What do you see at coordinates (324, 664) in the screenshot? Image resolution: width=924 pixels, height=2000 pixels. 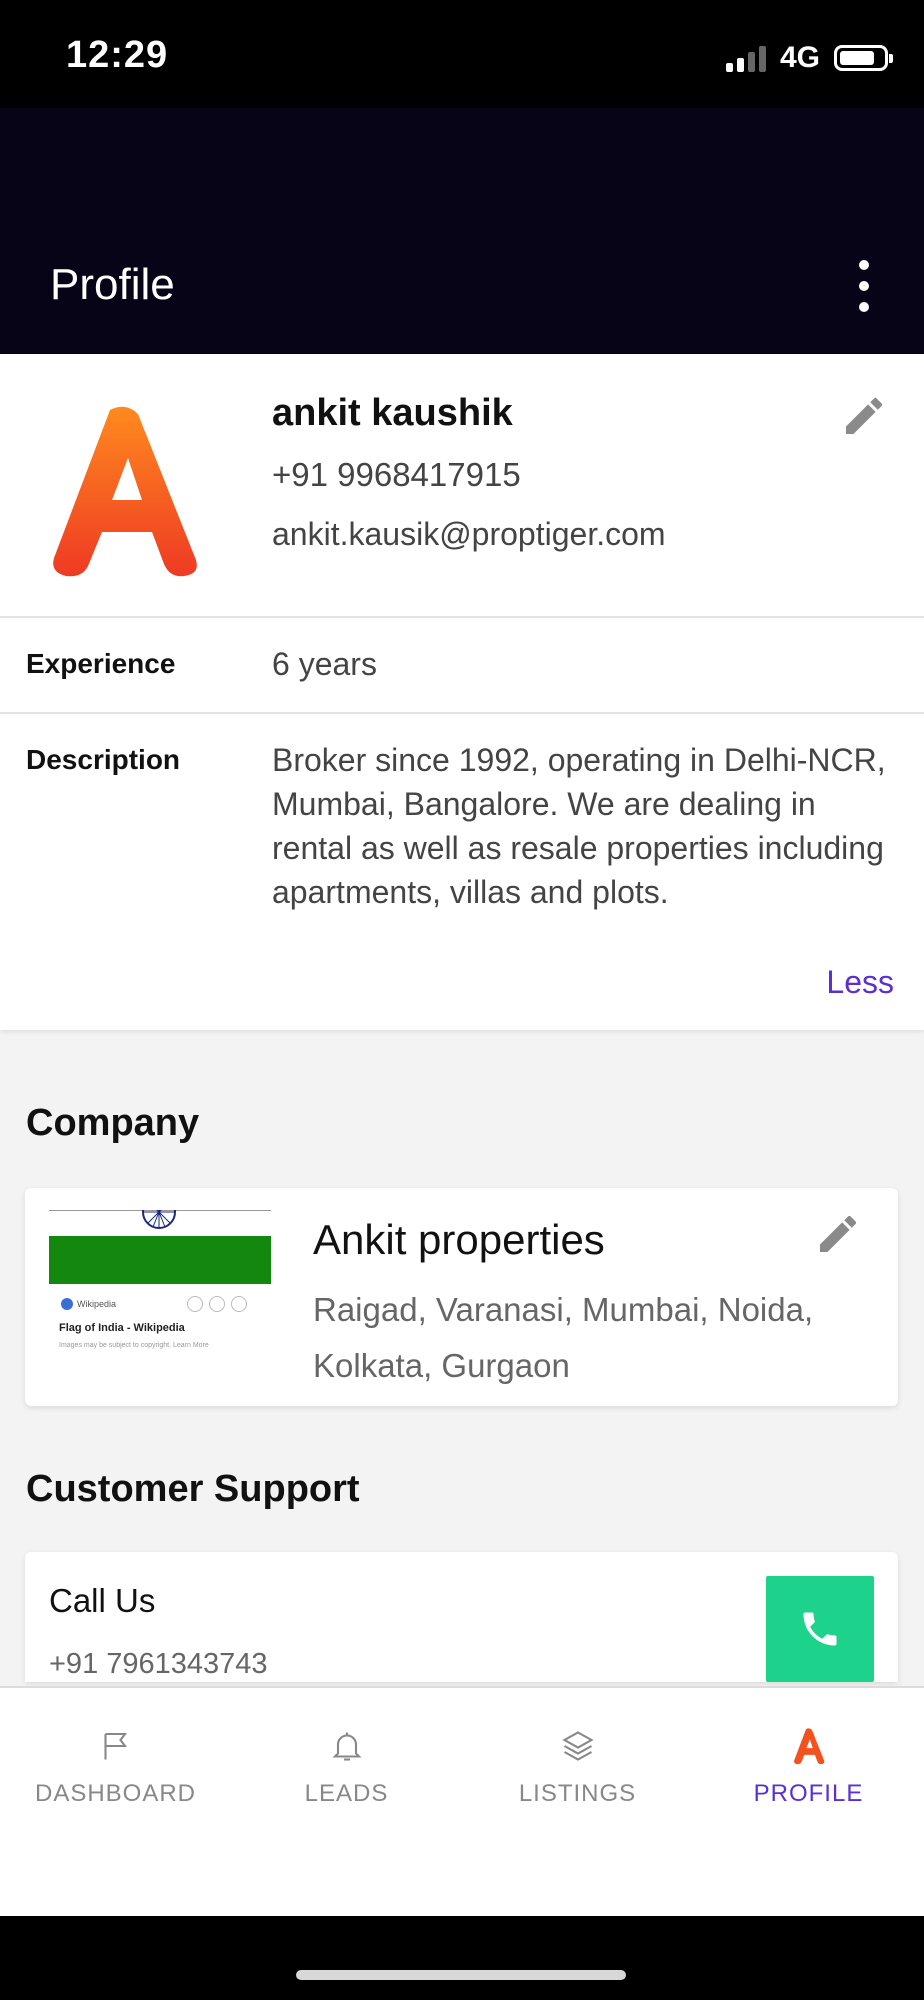 I see `experience-value: 6 years` at bounding box center [324, 664].